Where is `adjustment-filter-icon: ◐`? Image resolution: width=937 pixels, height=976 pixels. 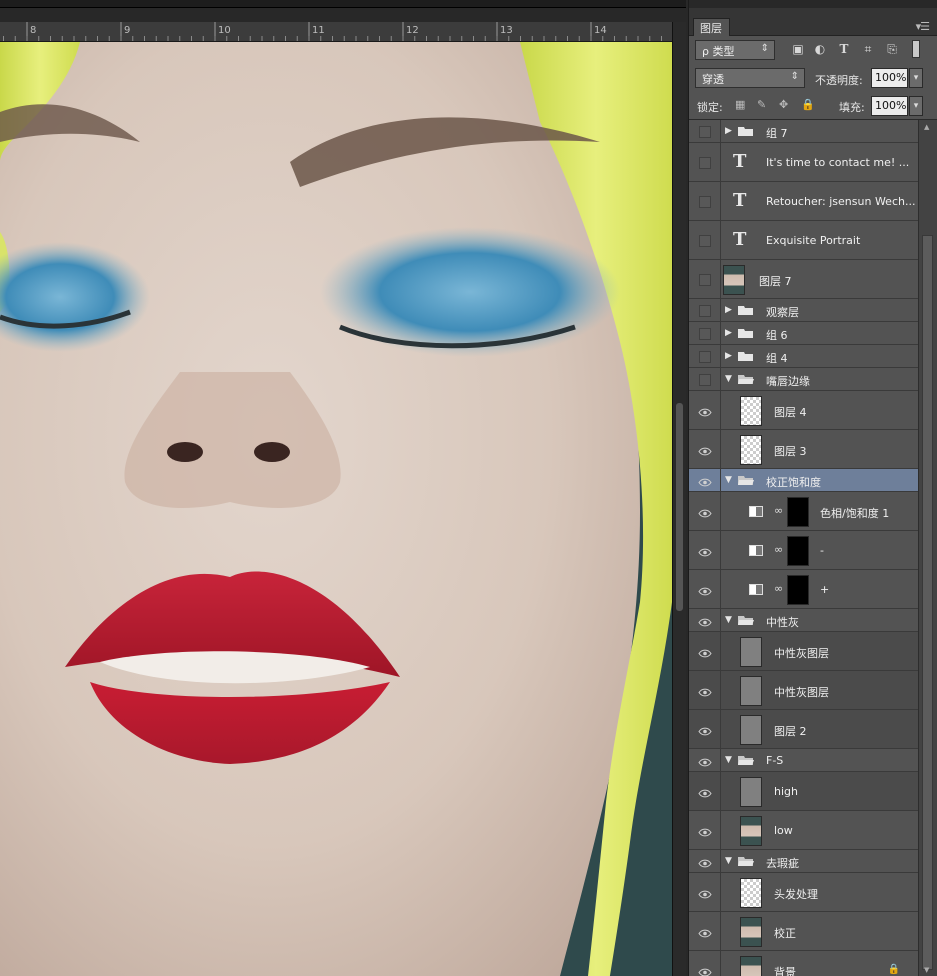
adjustment-filter-icon: ◐ is located at coordinates (820, 49).